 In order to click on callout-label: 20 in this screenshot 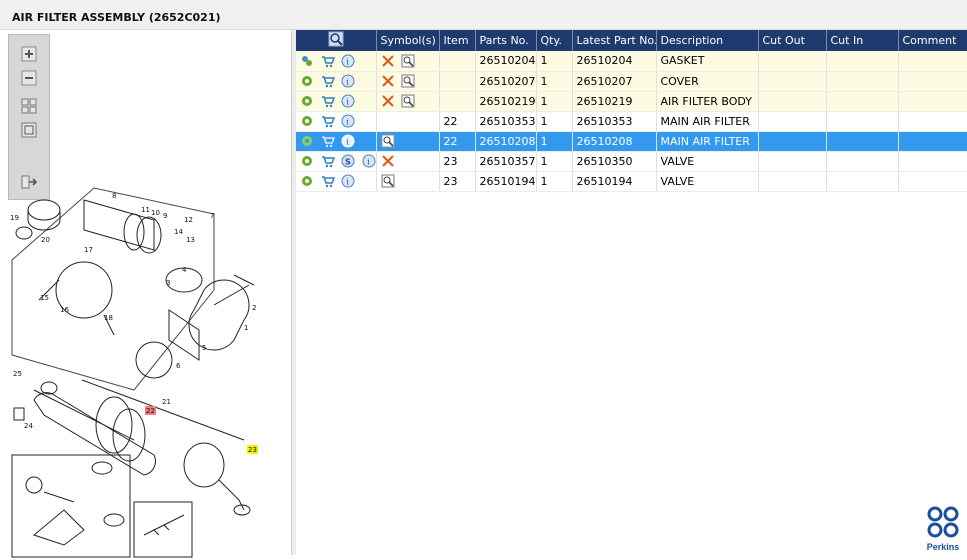, I will do `click(45, 240)`.